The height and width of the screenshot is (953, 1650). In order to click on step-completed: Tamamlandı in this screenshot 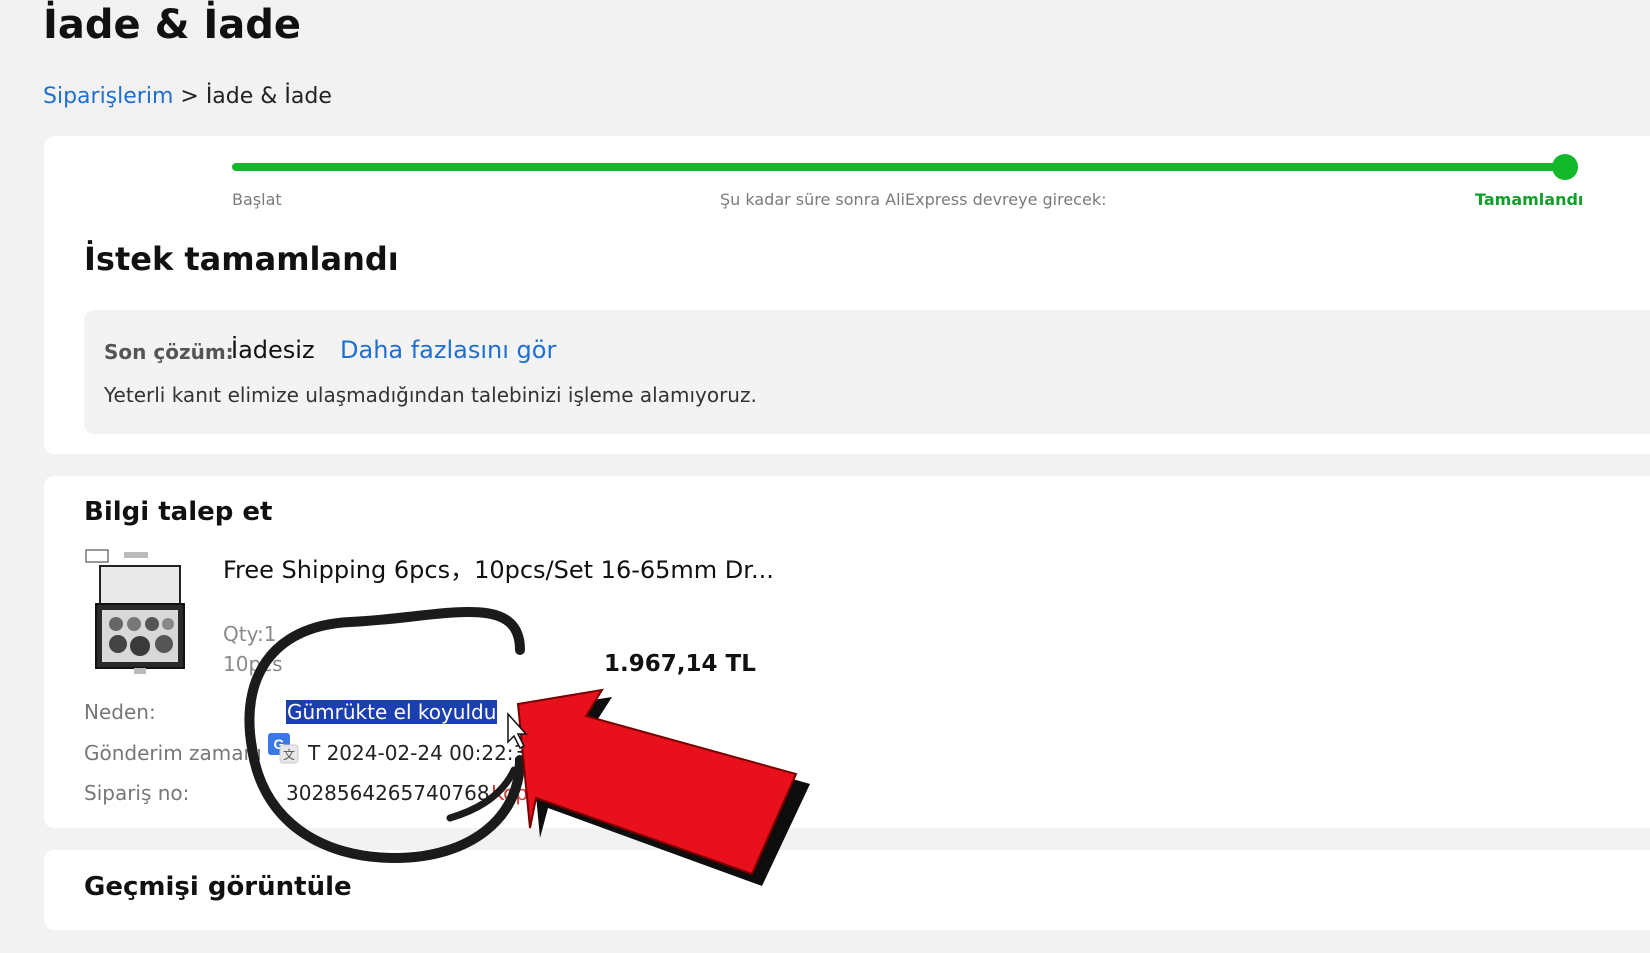, I will do `click(1529, 199)`.